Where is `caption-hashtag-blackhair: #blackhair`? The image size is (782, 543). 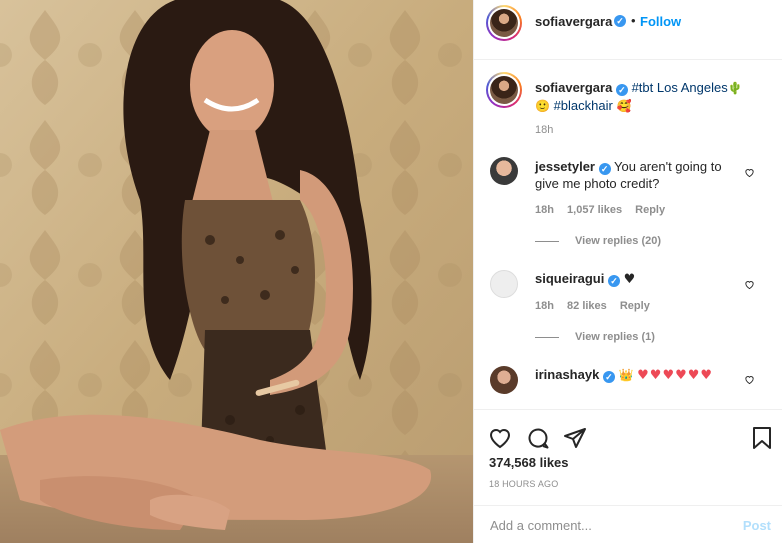 caption-hashtag-blackhair: #blackhair is located at coordinates (583, 105).